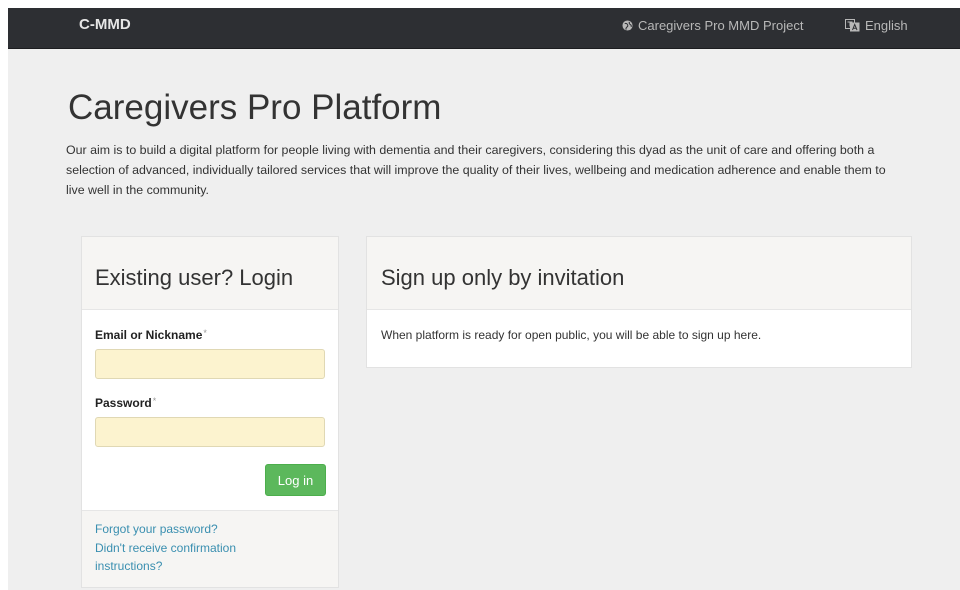  What do you see at coordinates (210, 432) in the screenshot?
I see `password-field` at bounding box center [210, 432].